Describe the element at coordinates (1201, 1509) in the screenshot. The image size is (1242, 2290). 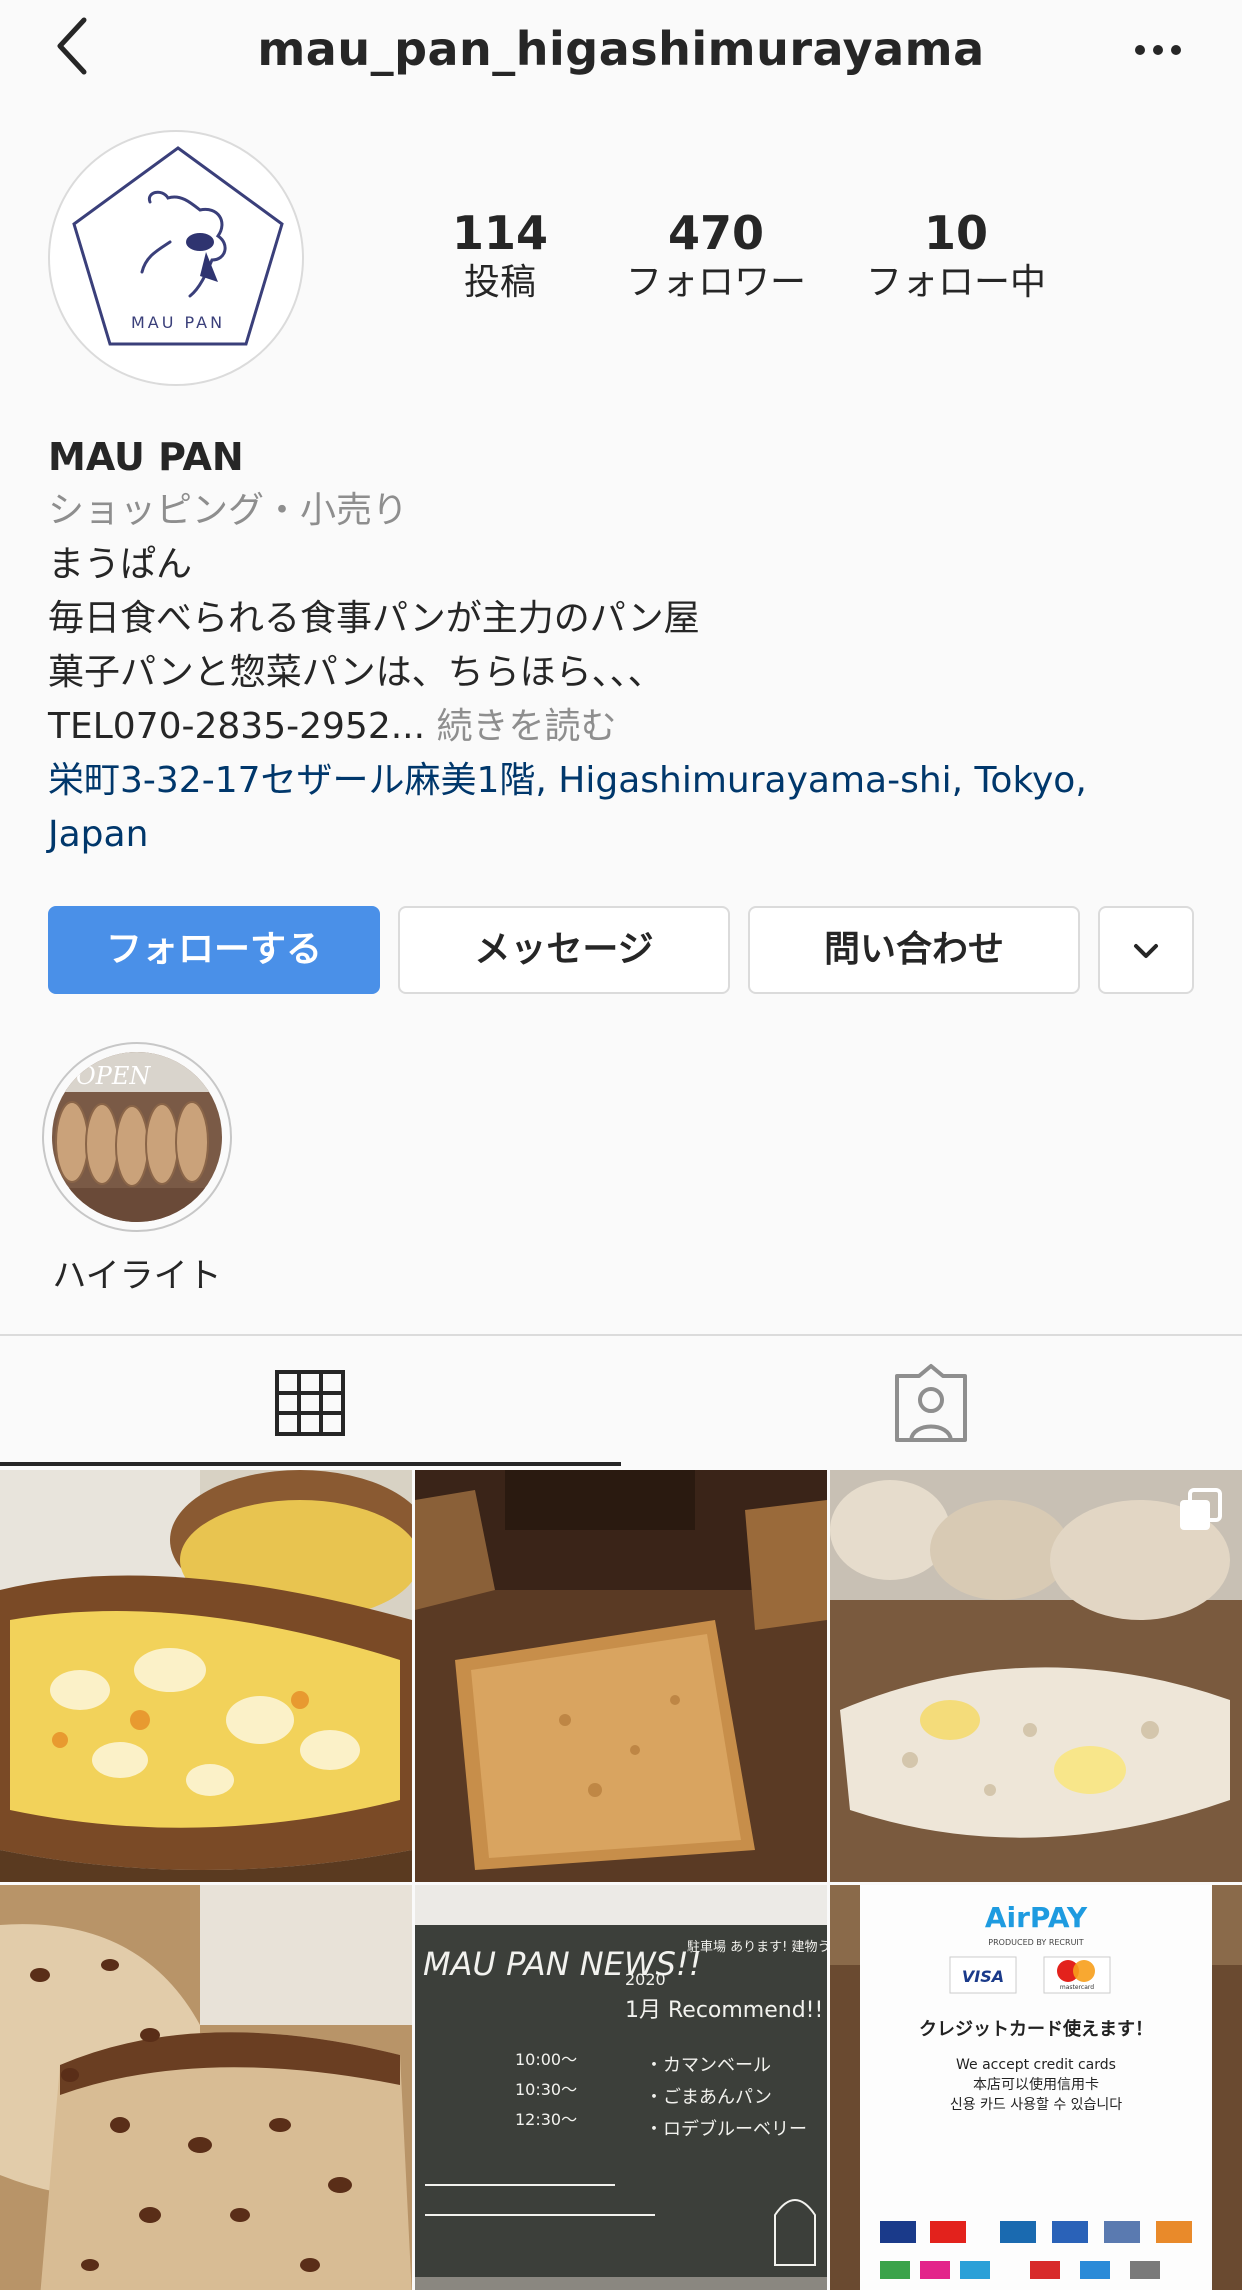
I see `carousel-icon` at that location.